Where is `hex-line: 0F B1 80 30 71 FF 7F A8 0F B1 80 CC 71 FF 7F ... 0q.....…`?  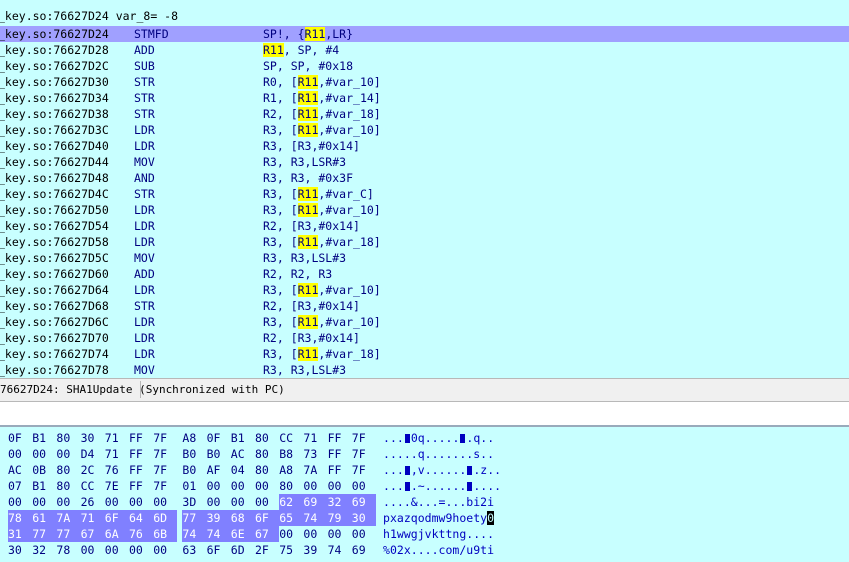
hex-line: 0F B1 80 30 71 FF 7F A8 0F B1 80 CC 71 FF 7F ... 0q.....… is located at coordinates (424, 438).